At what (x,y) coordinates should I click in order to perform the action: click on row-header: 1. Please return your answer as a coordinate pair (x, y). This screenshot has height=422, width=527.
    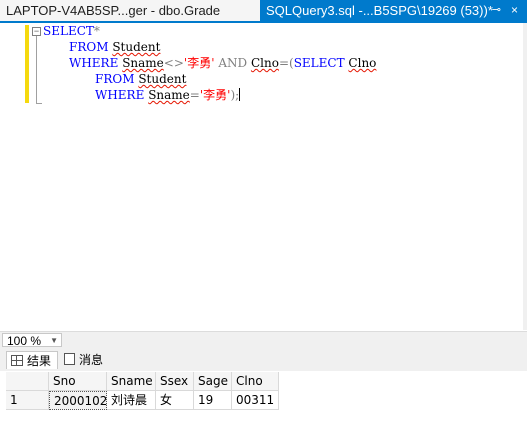
    Looking at the image, I should click on (27, 400).